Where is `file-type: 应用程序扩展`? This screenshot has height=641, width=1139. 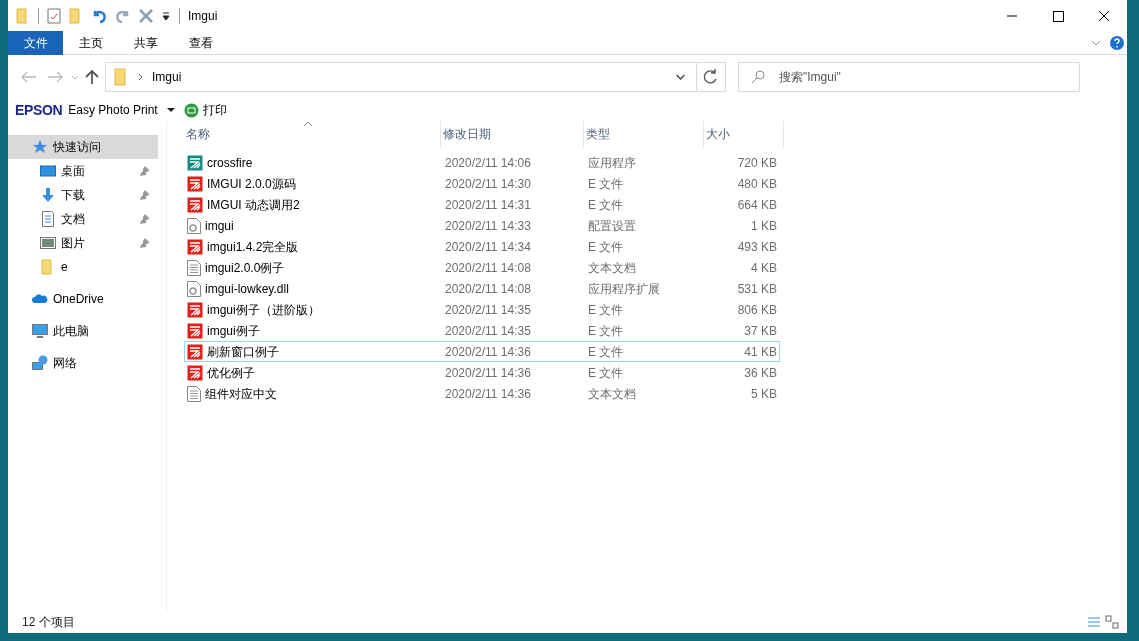
file-type: 应用程序扩展 is located at coordinates (624, 289).